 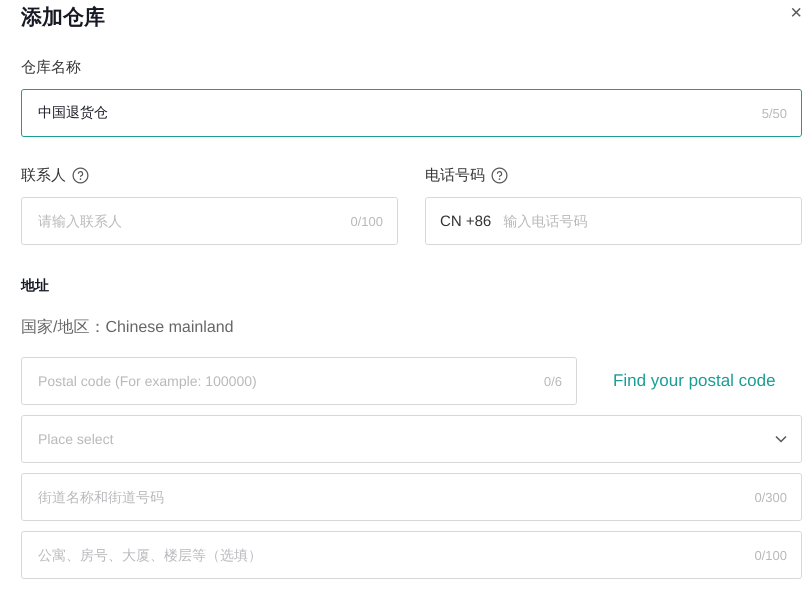 I want to click on text-input: Postal code (For example: 100000), so click(x=285, y=381).